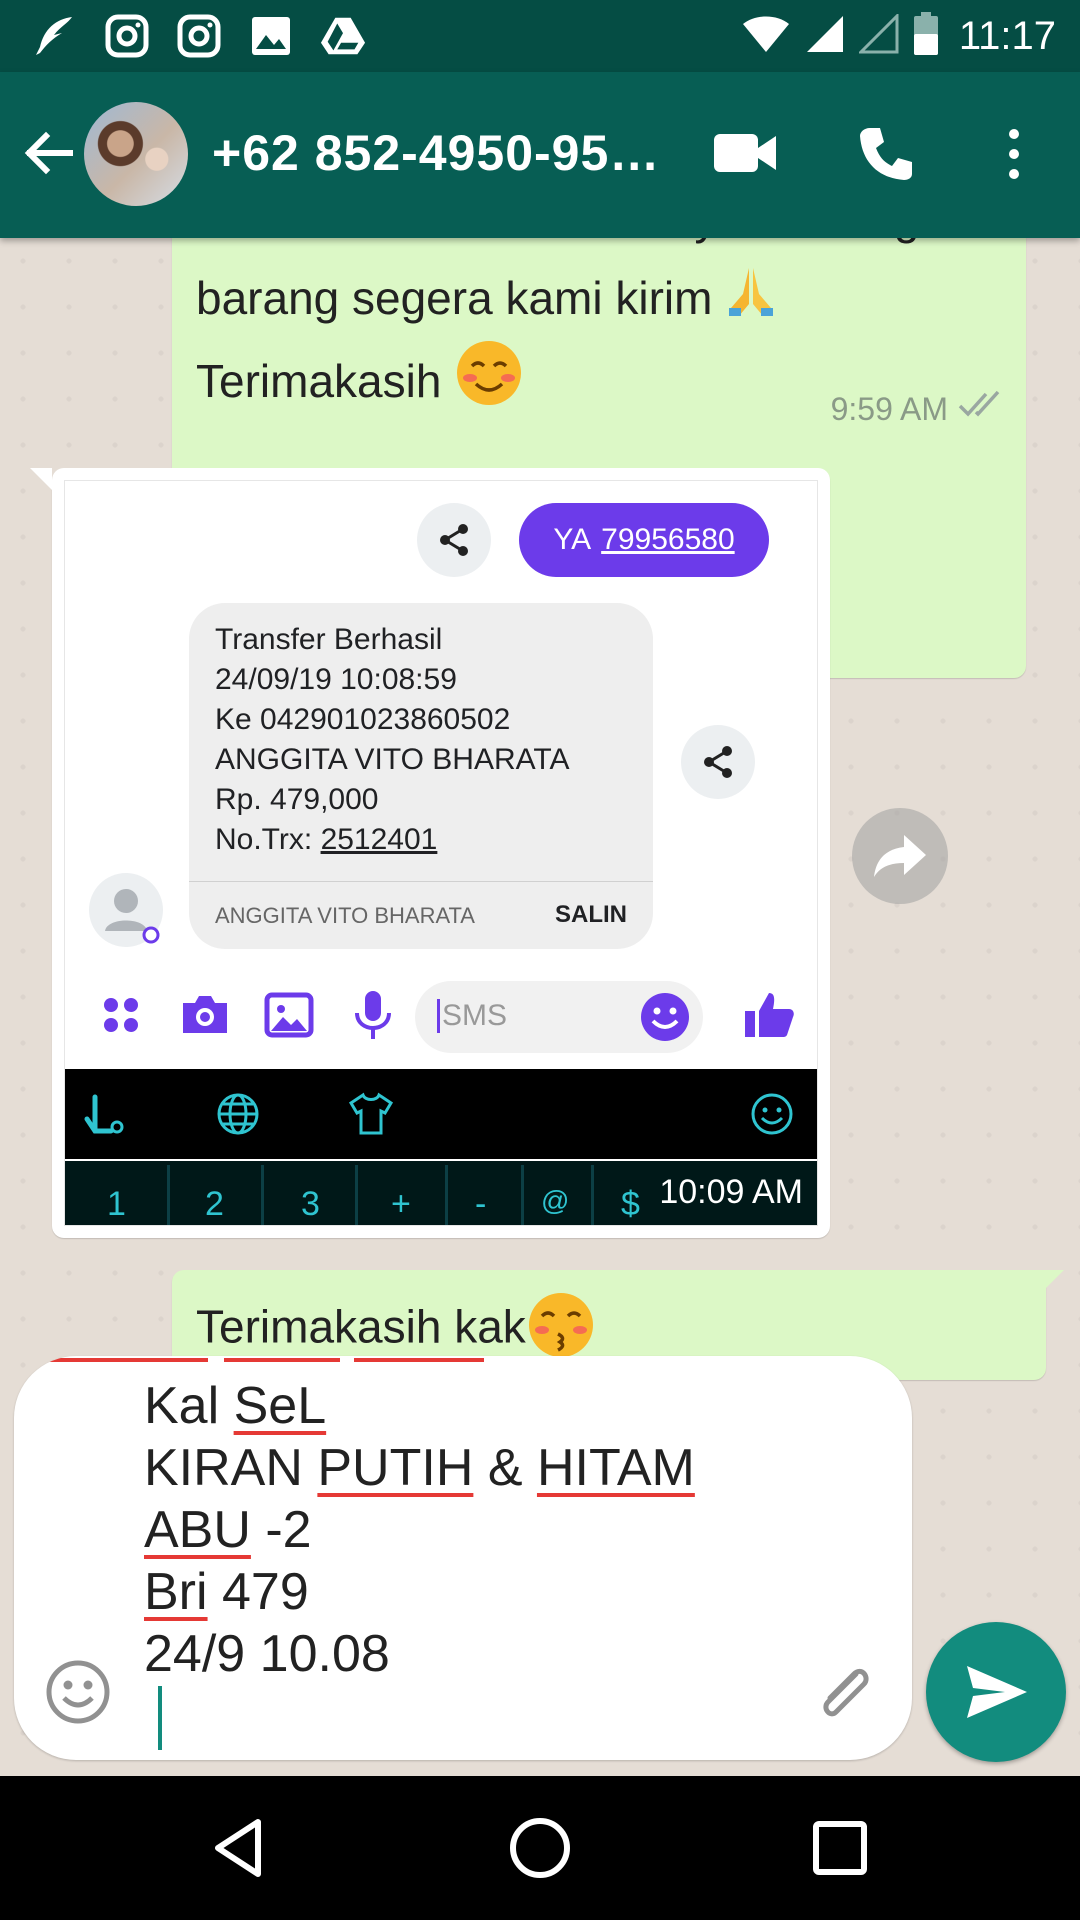  Describe the element at coordinates (421, 881) in the screenshot. I see `divider` at that location.